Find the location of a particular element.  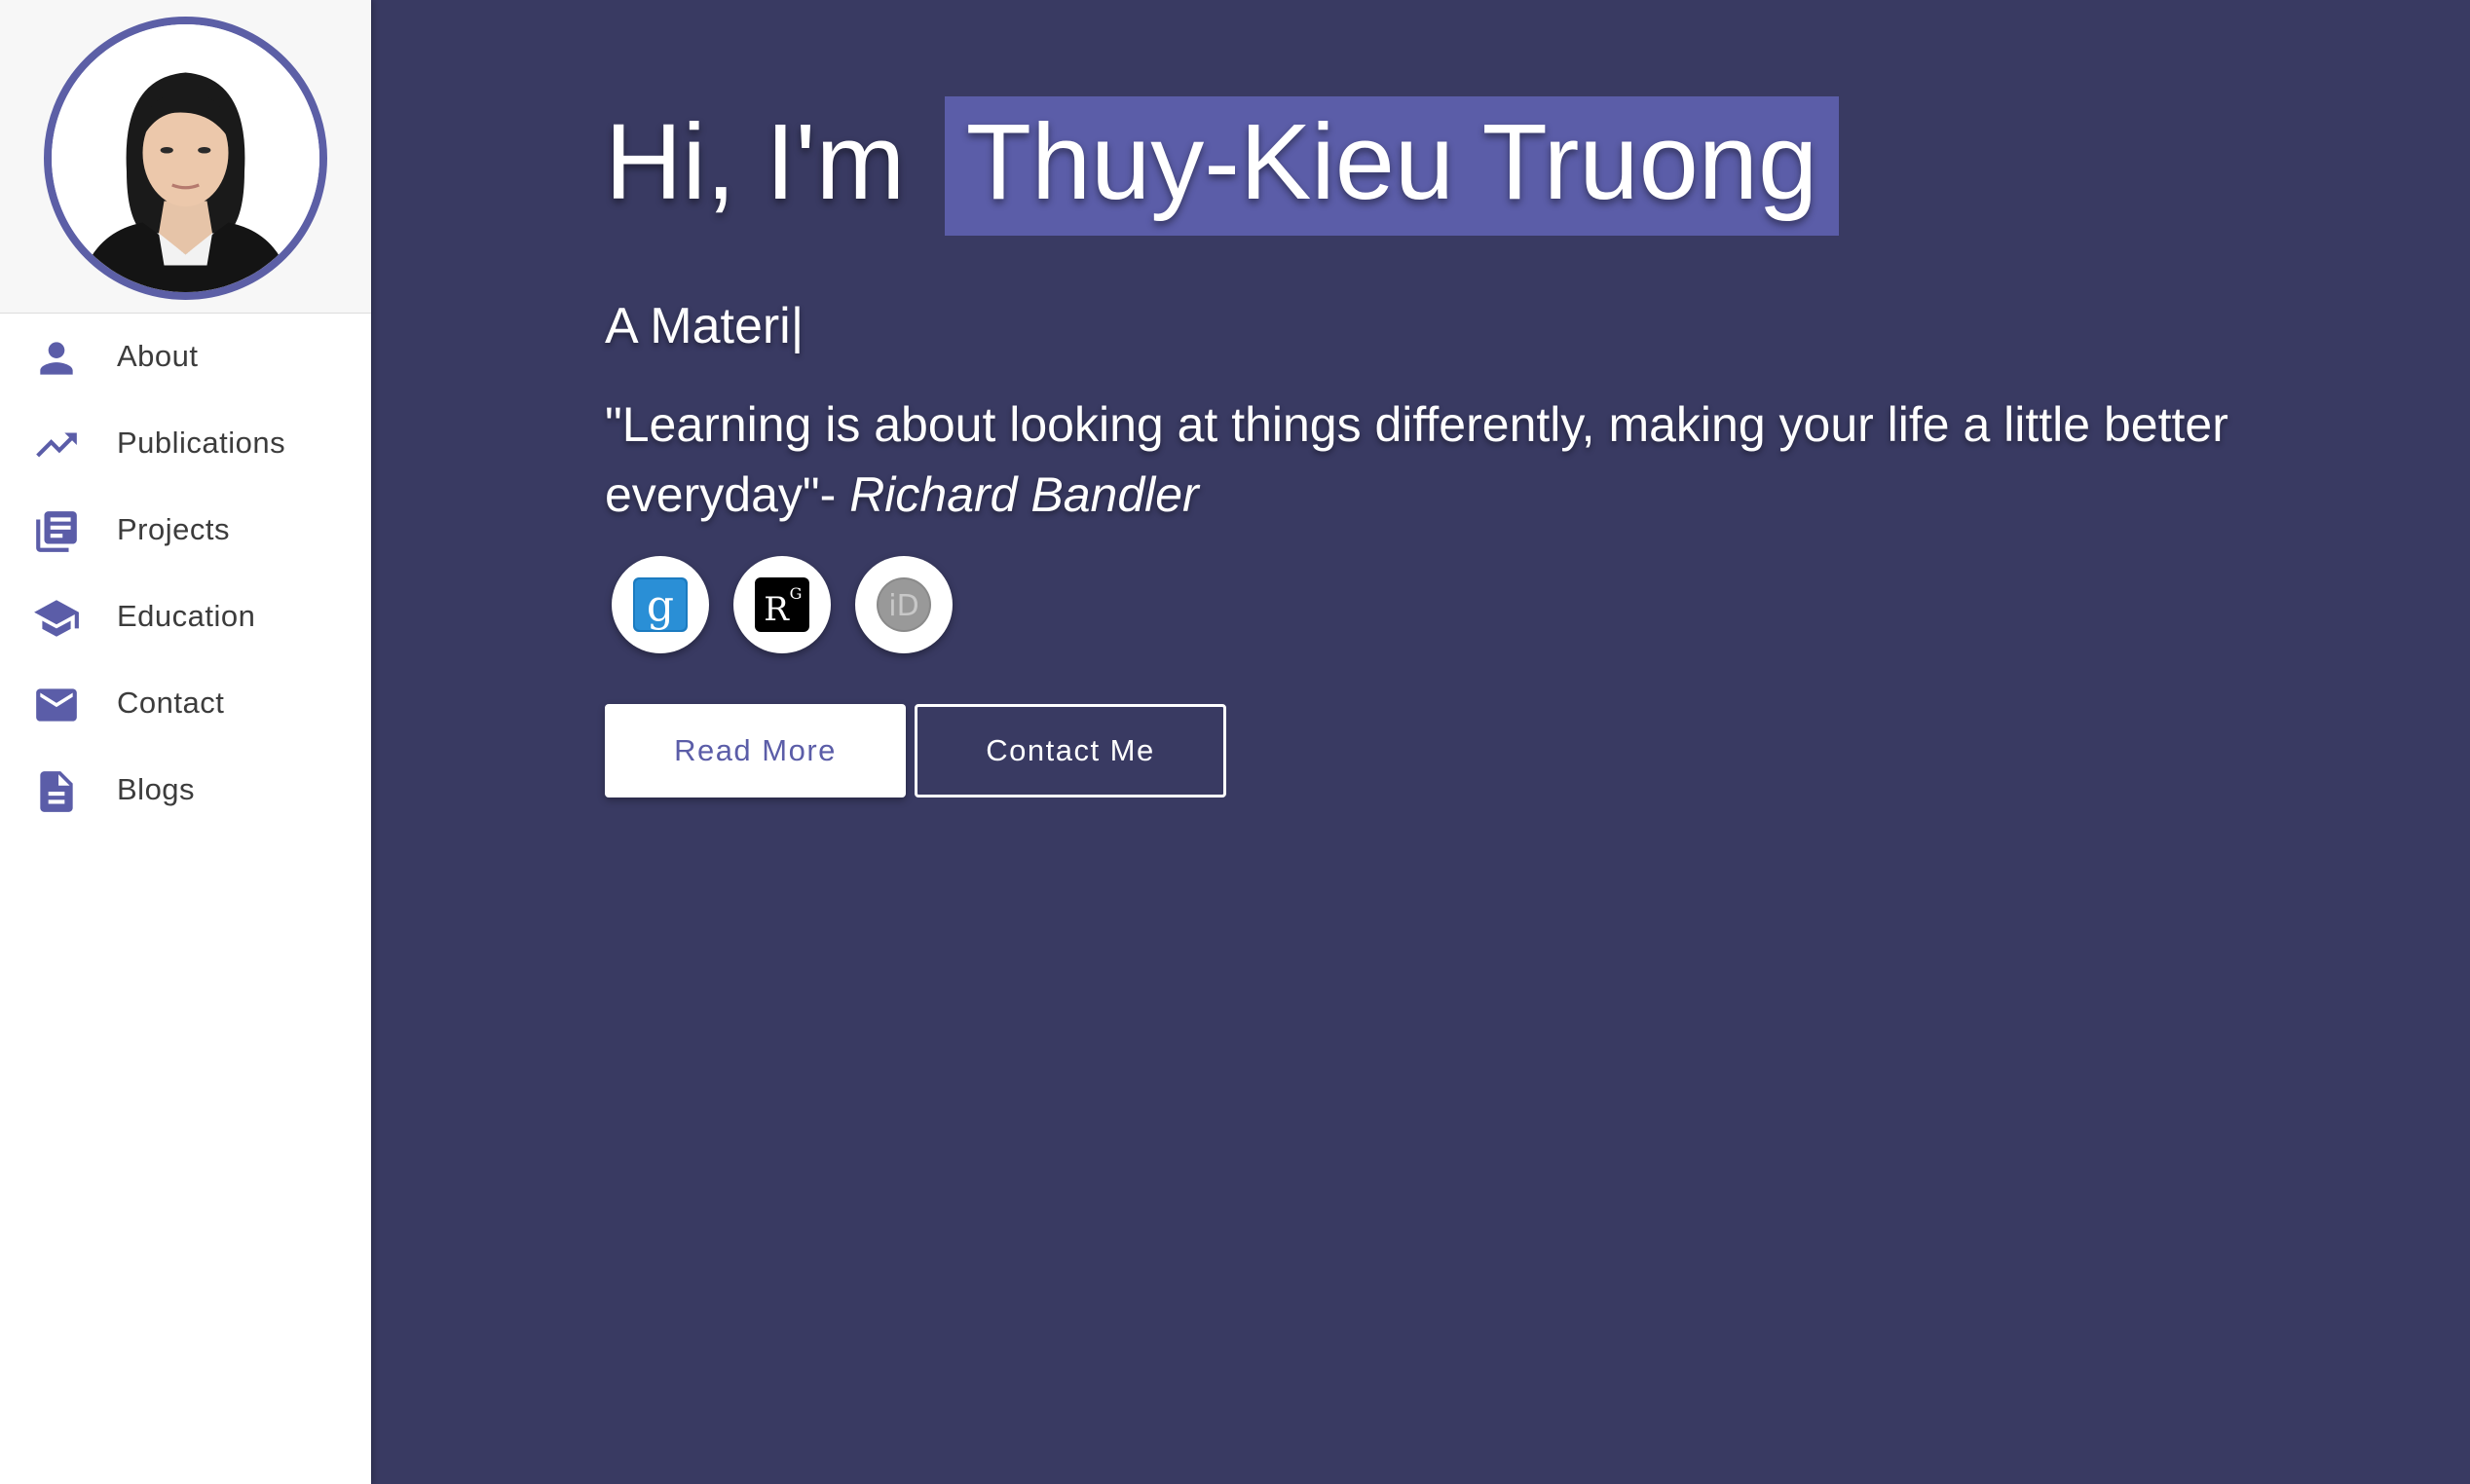

sidebar-item-label: Projects is located at coordinates (173, 528).